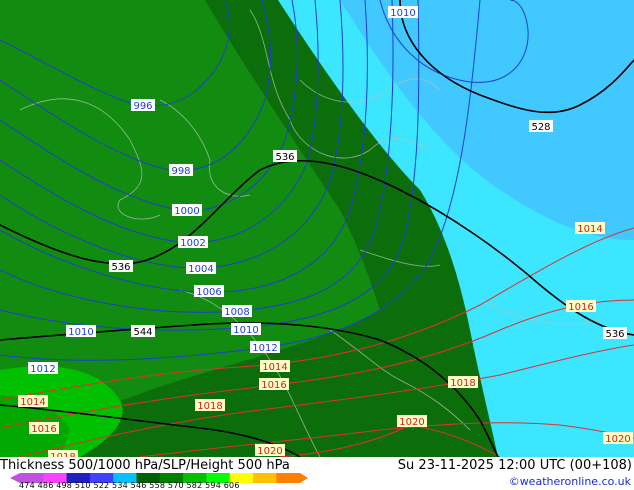 This screenshot has width=634, height=490. I want to click on valid-time: Su 23-11-2025 12:00 UTC (00+108), so click(514, 465).